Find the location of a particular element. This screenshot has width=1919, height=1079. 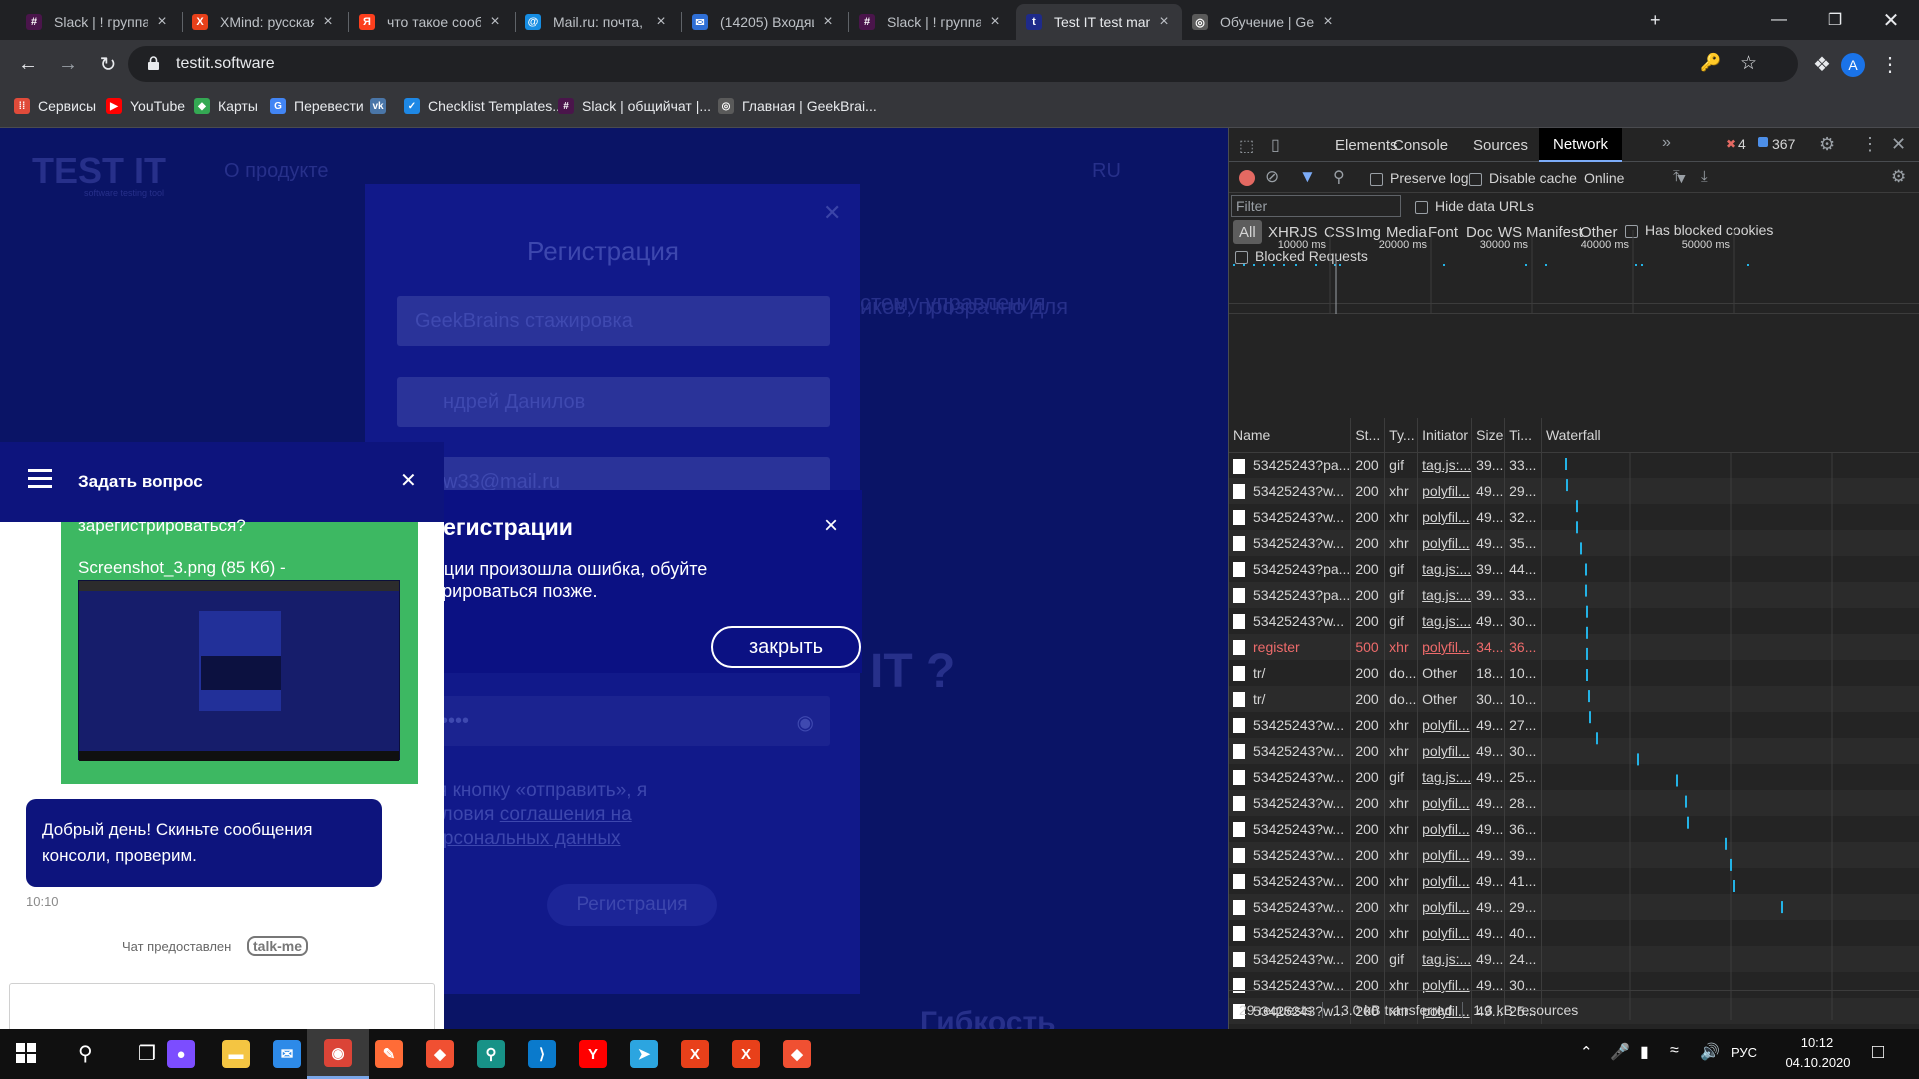

network-settings-gear-icon: ⚙ is located at coordinates (1898, 177).